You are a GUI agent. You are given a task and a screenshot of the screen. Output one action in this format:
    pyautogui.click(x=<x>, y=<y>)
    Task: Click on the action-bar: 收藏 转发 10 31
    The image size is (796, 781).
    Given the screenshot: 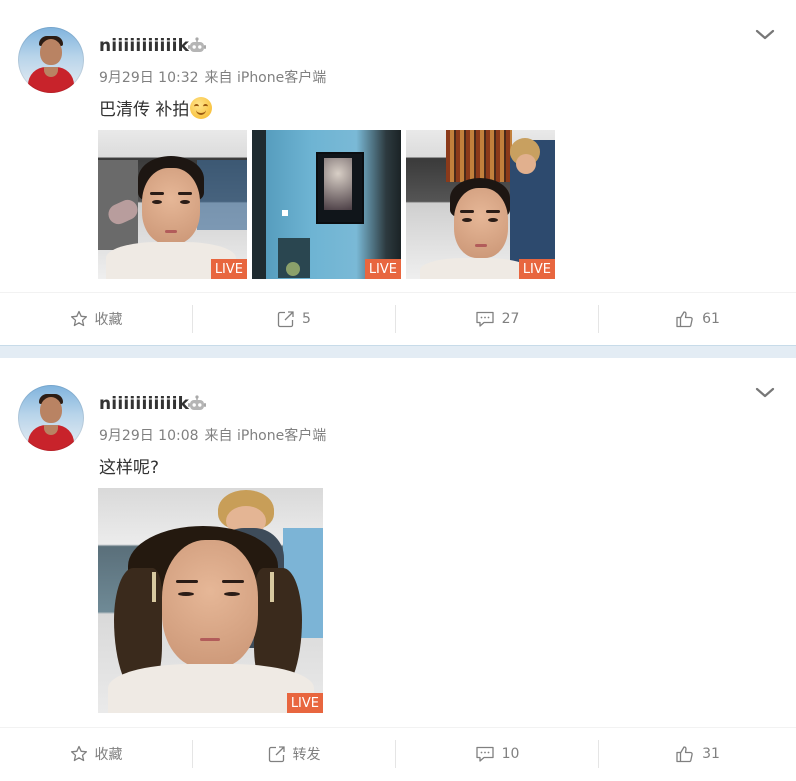 What is the action you would take?
    pyautogui.click(x=398, y=753)
    